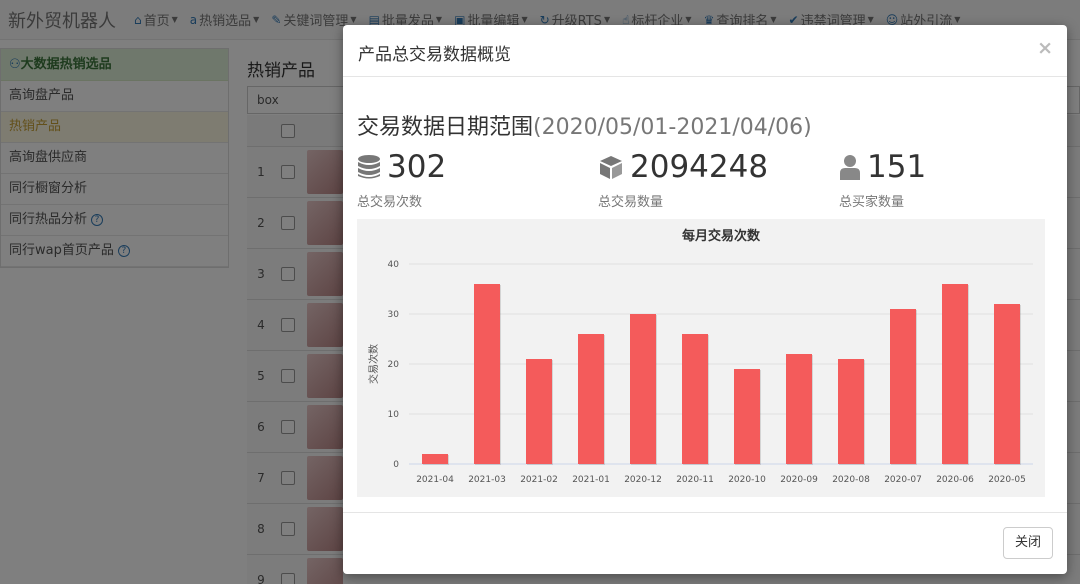  I want to click on x-tick-label: 2020-07, so click(903, 480).